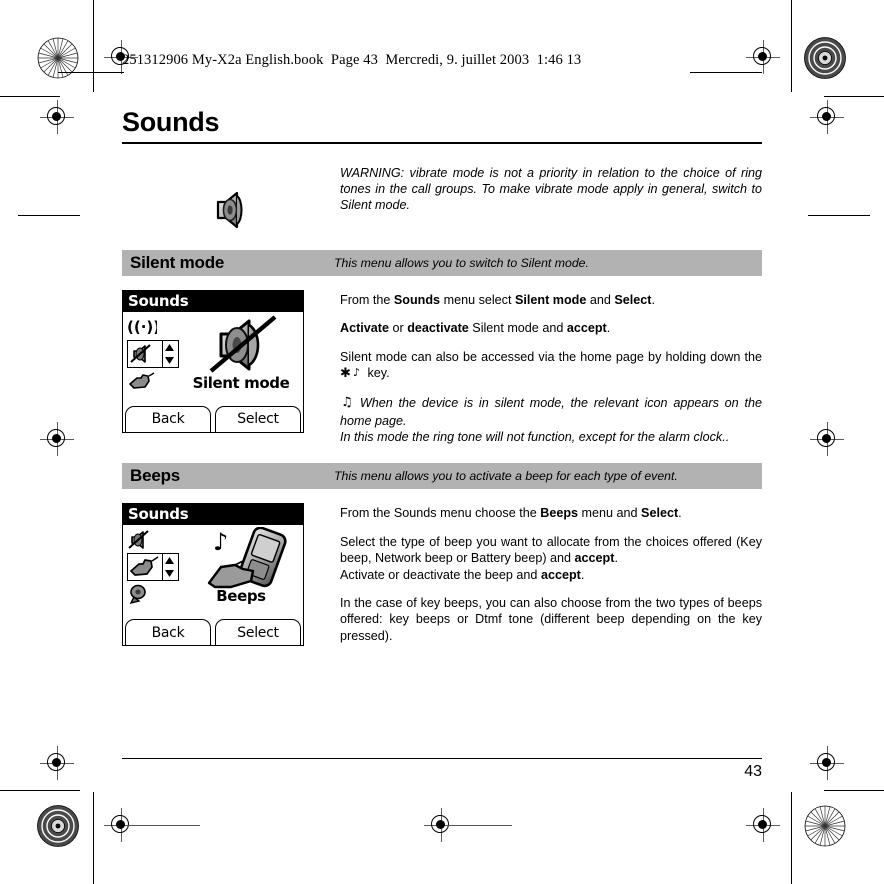 Image resolution: width=884 pixels, height=884 pixels. Describe the element at coordinates (91, 72) in the screenshot. I see `header-rule-left` at that location.